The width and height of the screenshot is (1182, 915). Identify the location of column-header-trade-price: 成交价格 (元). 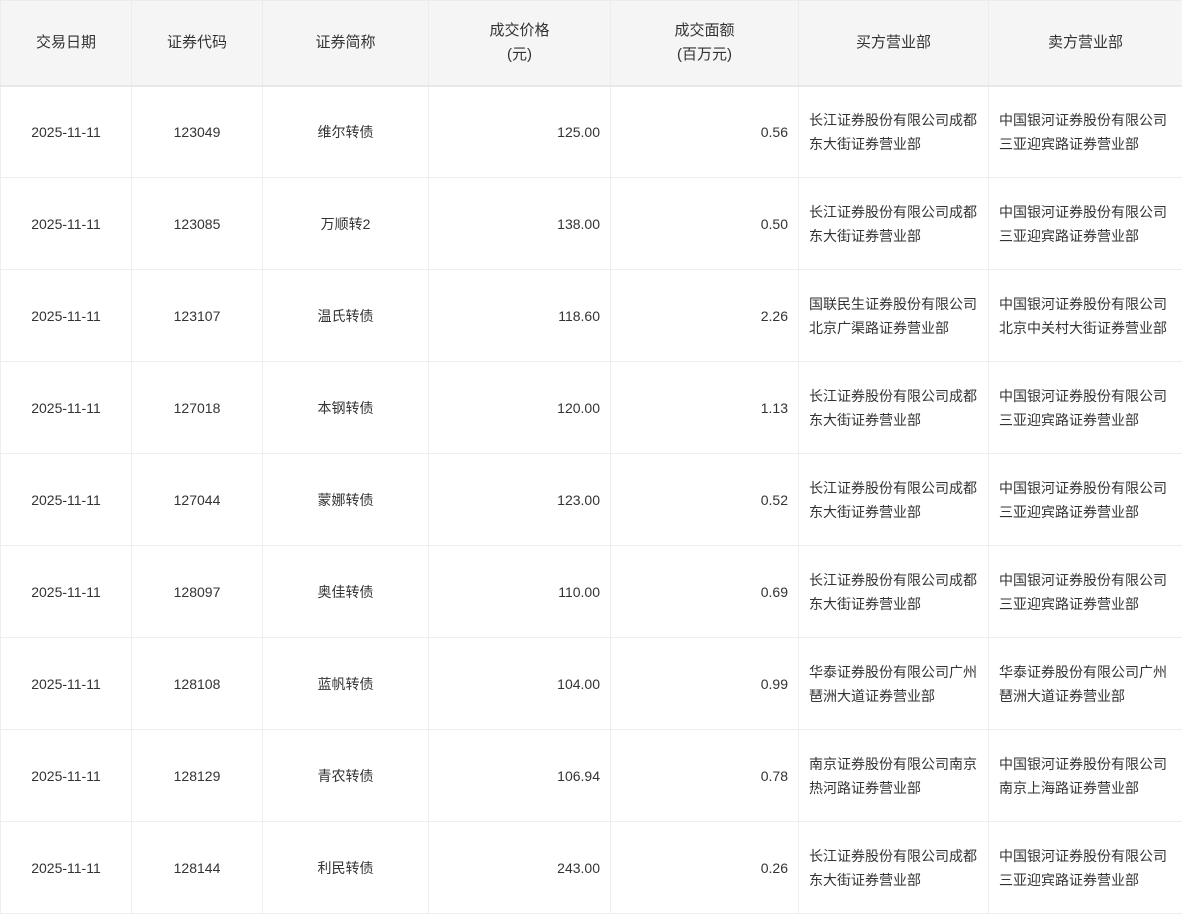
(519, 43).